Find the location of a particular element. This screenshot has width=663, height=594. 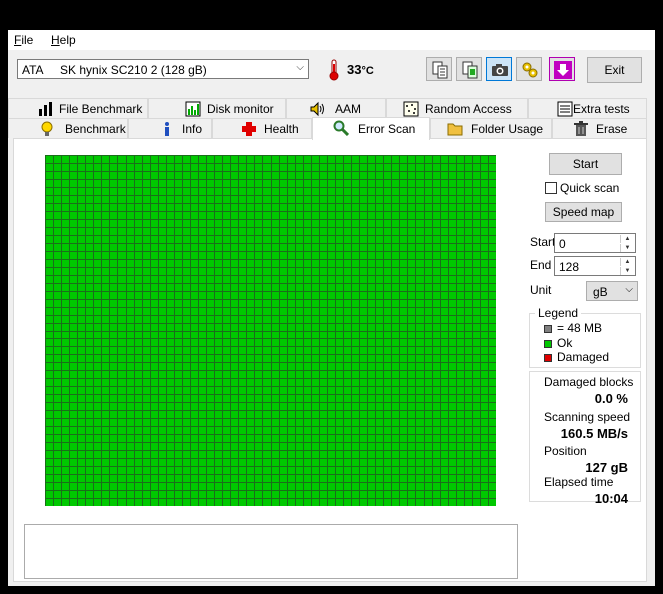

speaker-icon is located at coordinates (317, 109).